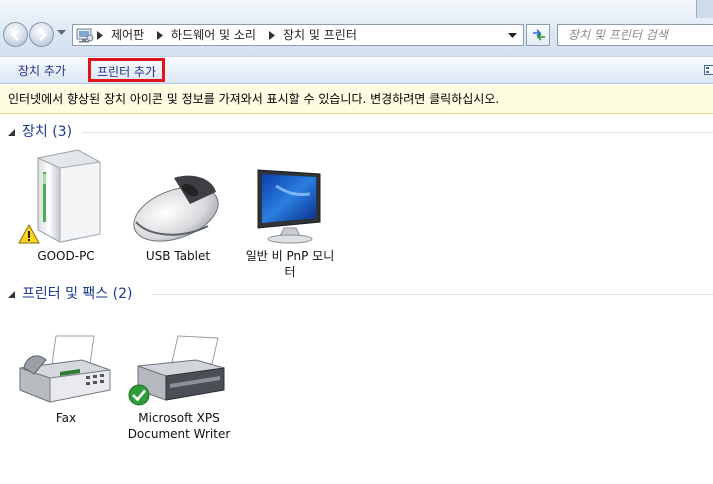 The height and width of the screenshot is (484, 713). Describe the element at coordinates (61, 33) in the screenshot. I see `recent-pages-chevron-icon` at that location.